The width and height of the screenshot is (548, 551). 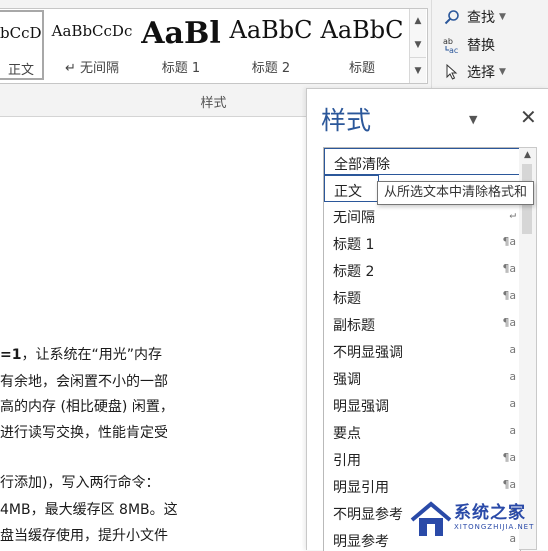 I want to click on document-line: 有余地，会闲置不小的一部, so click(x=84, y=381).